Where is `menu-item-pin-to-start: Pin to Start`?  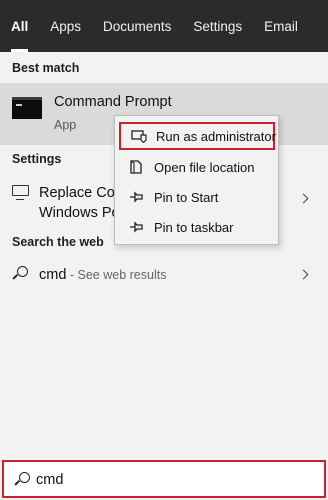 menu-item-pin-to-start: Pin to Start is located at coordinates (197, 197).